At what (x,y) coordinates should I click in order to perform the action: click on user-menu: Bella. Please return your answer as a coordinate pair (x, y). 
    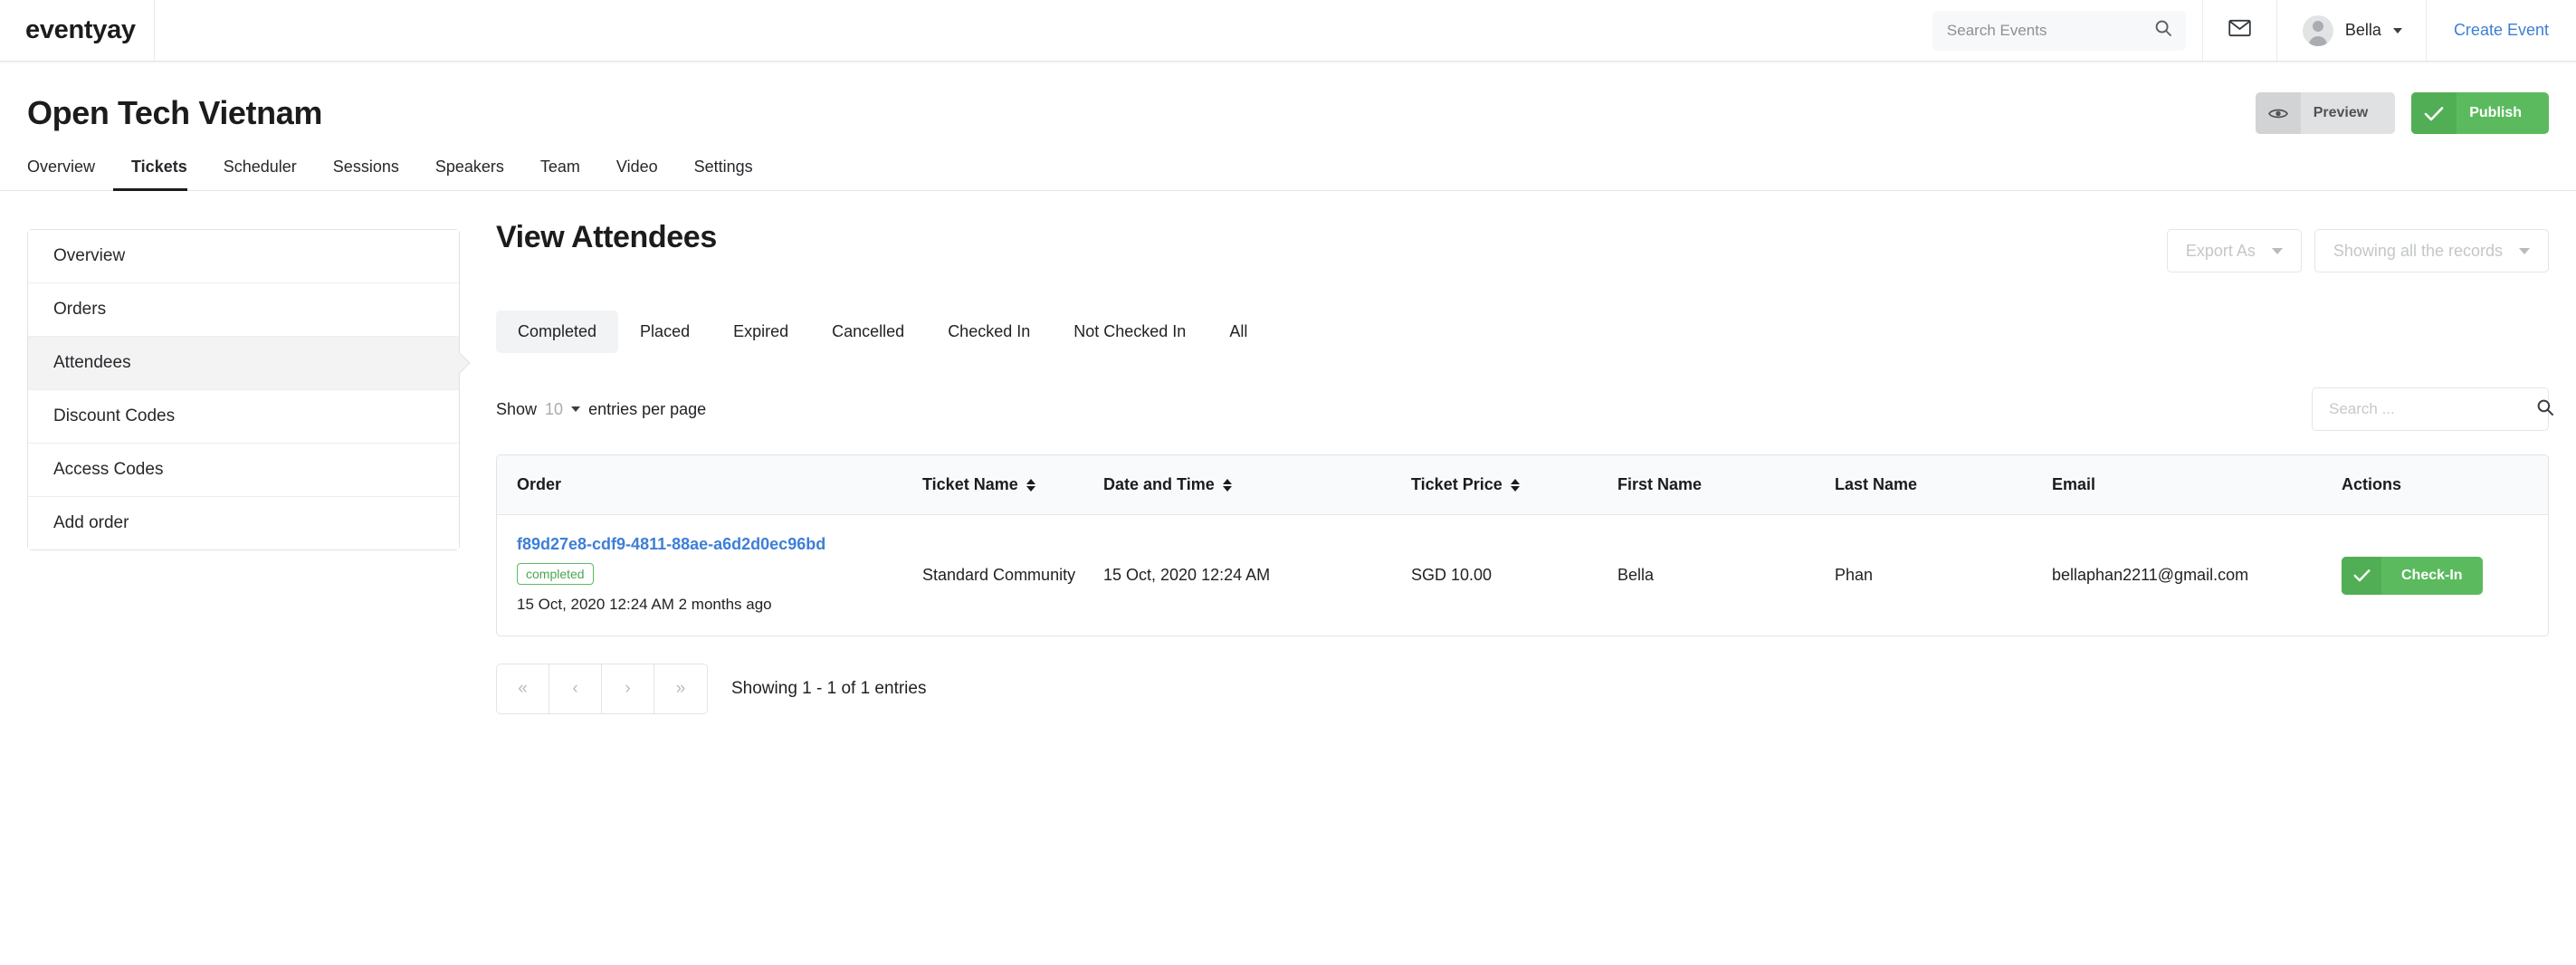
    Looking at the image, I should click on (2351, 30).